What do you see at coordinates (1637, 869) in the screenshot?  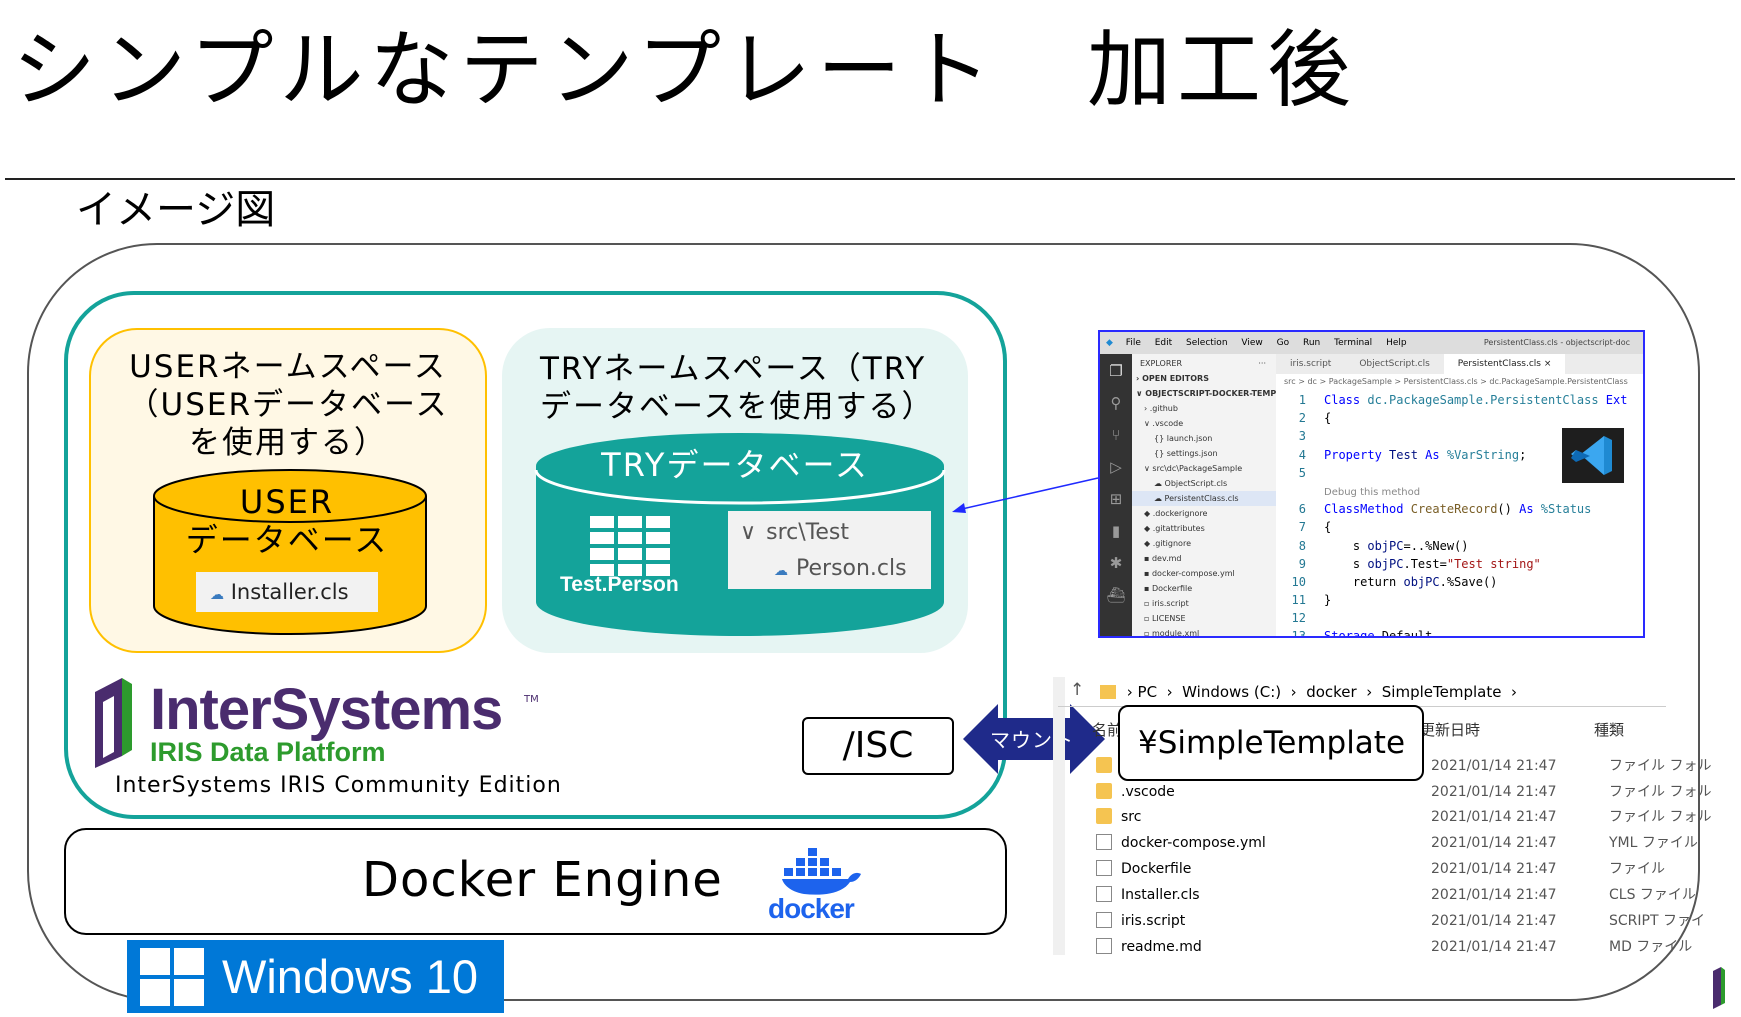 I see `file-type: ファイル` at bounding box center [1637, 869].